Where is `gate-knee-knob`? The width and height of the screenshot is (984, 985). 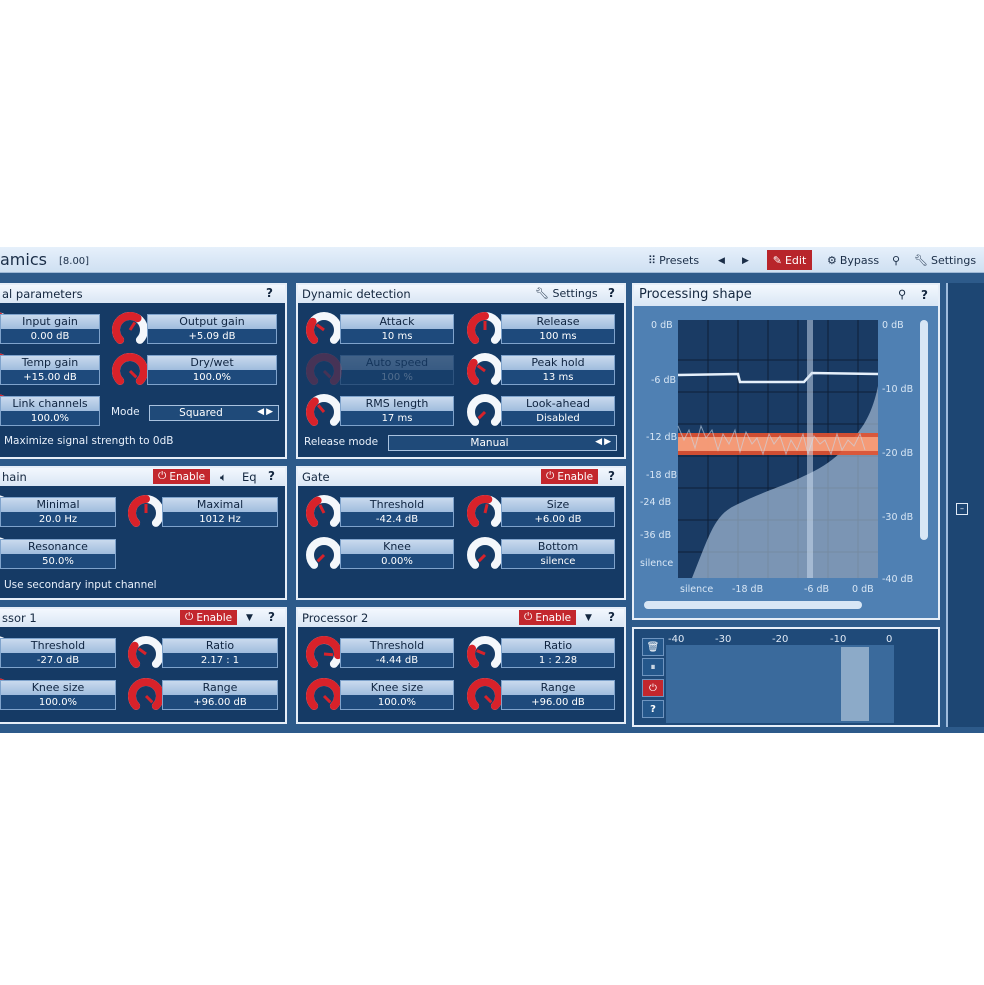
gate-knee-knob is located at coordinates (324, 555).